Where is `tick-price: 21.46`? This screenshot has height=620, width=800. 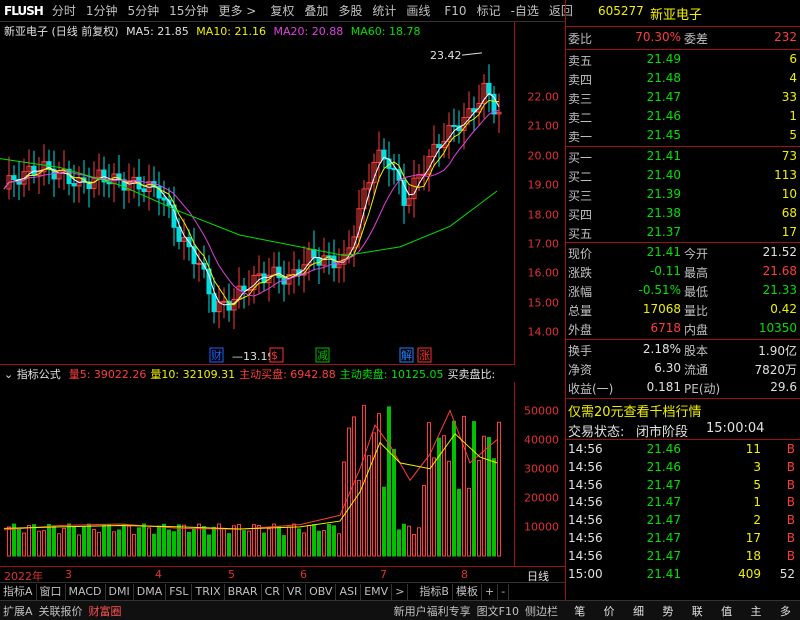
tick-price: 21.46 is located at coordinates (663, 449).